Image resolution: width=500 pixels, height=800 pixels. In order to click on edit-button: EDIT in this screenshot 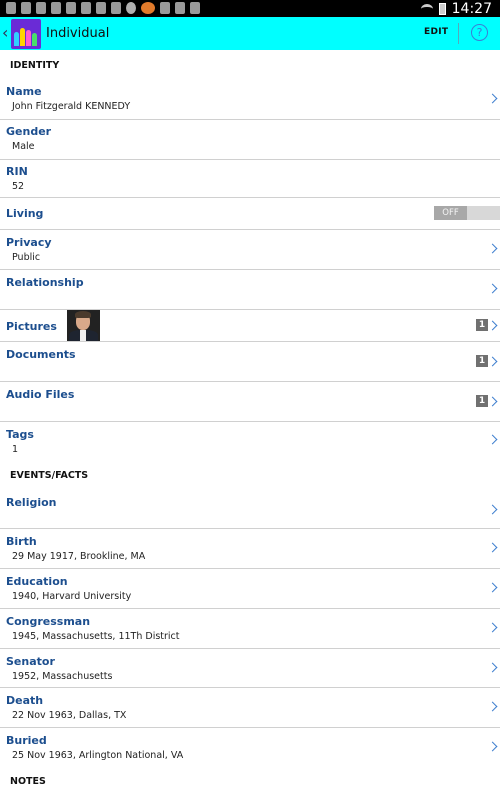, I will do `click(436, 32)`.